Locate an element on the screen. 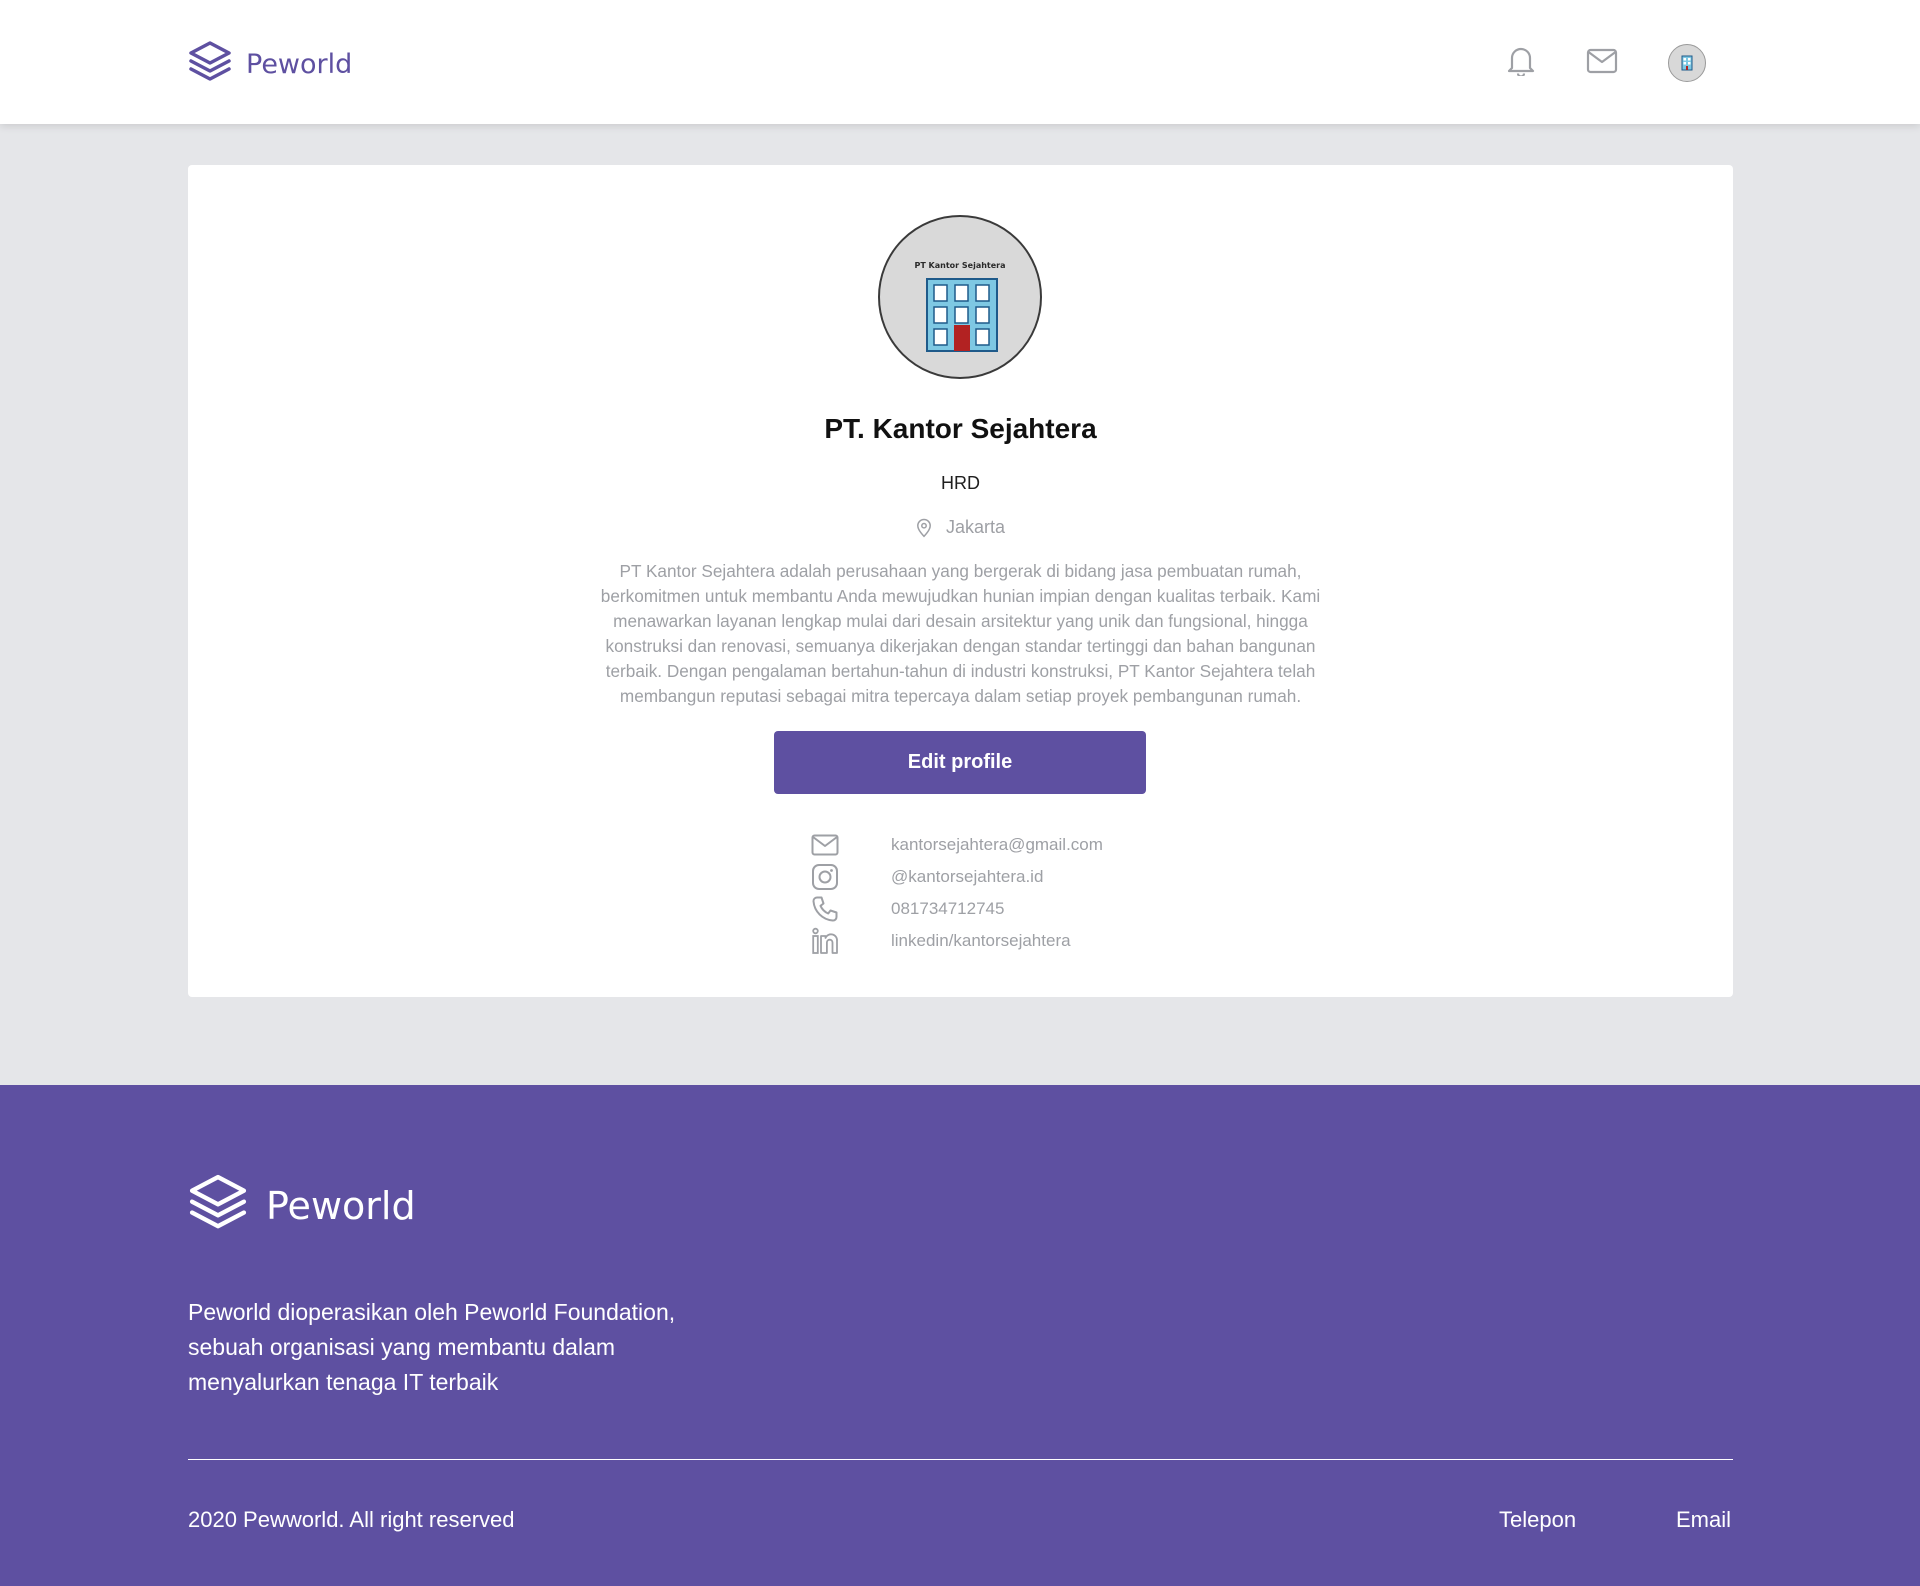 This screenshot has width=1920, height=1586. company-logo: PT Kantor Sejahtera is located at coordinates (960, 297).